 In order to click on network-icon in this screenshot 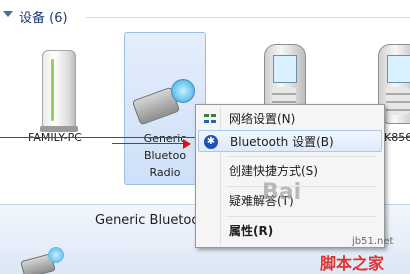, I will do `click(210, 119)`.